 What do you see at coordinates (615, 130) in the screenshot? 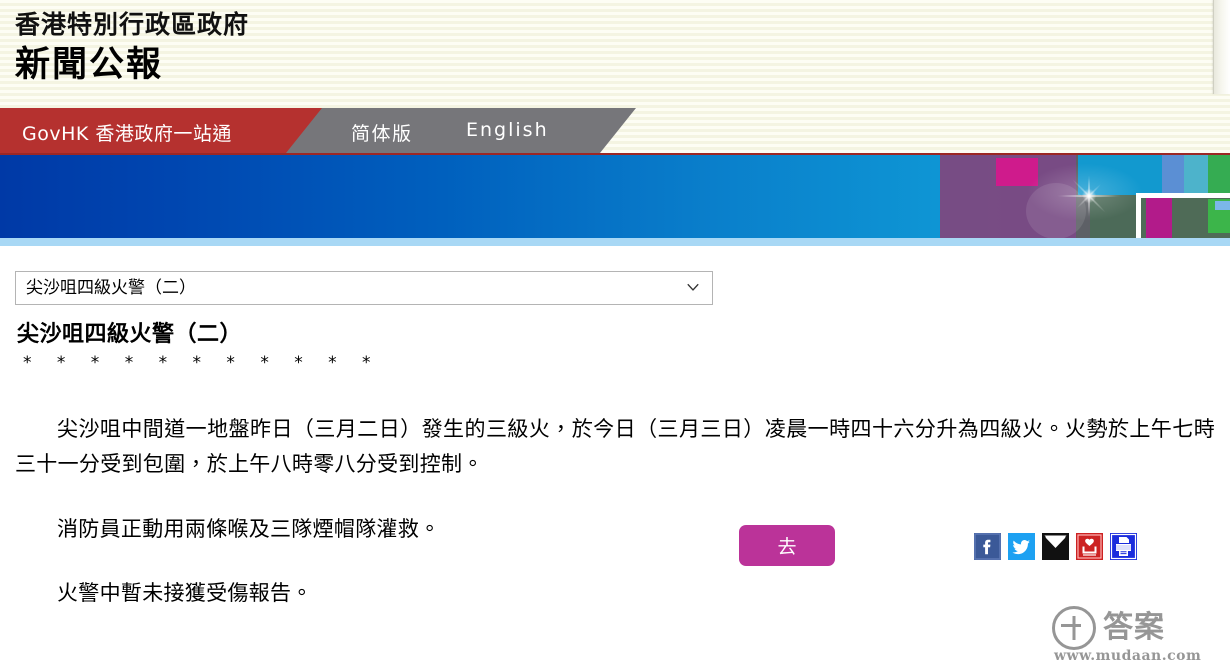
I see `top-navigation-bar: GovHK 香港政府一站通 简体版 English` at bounding box center [615, 130].